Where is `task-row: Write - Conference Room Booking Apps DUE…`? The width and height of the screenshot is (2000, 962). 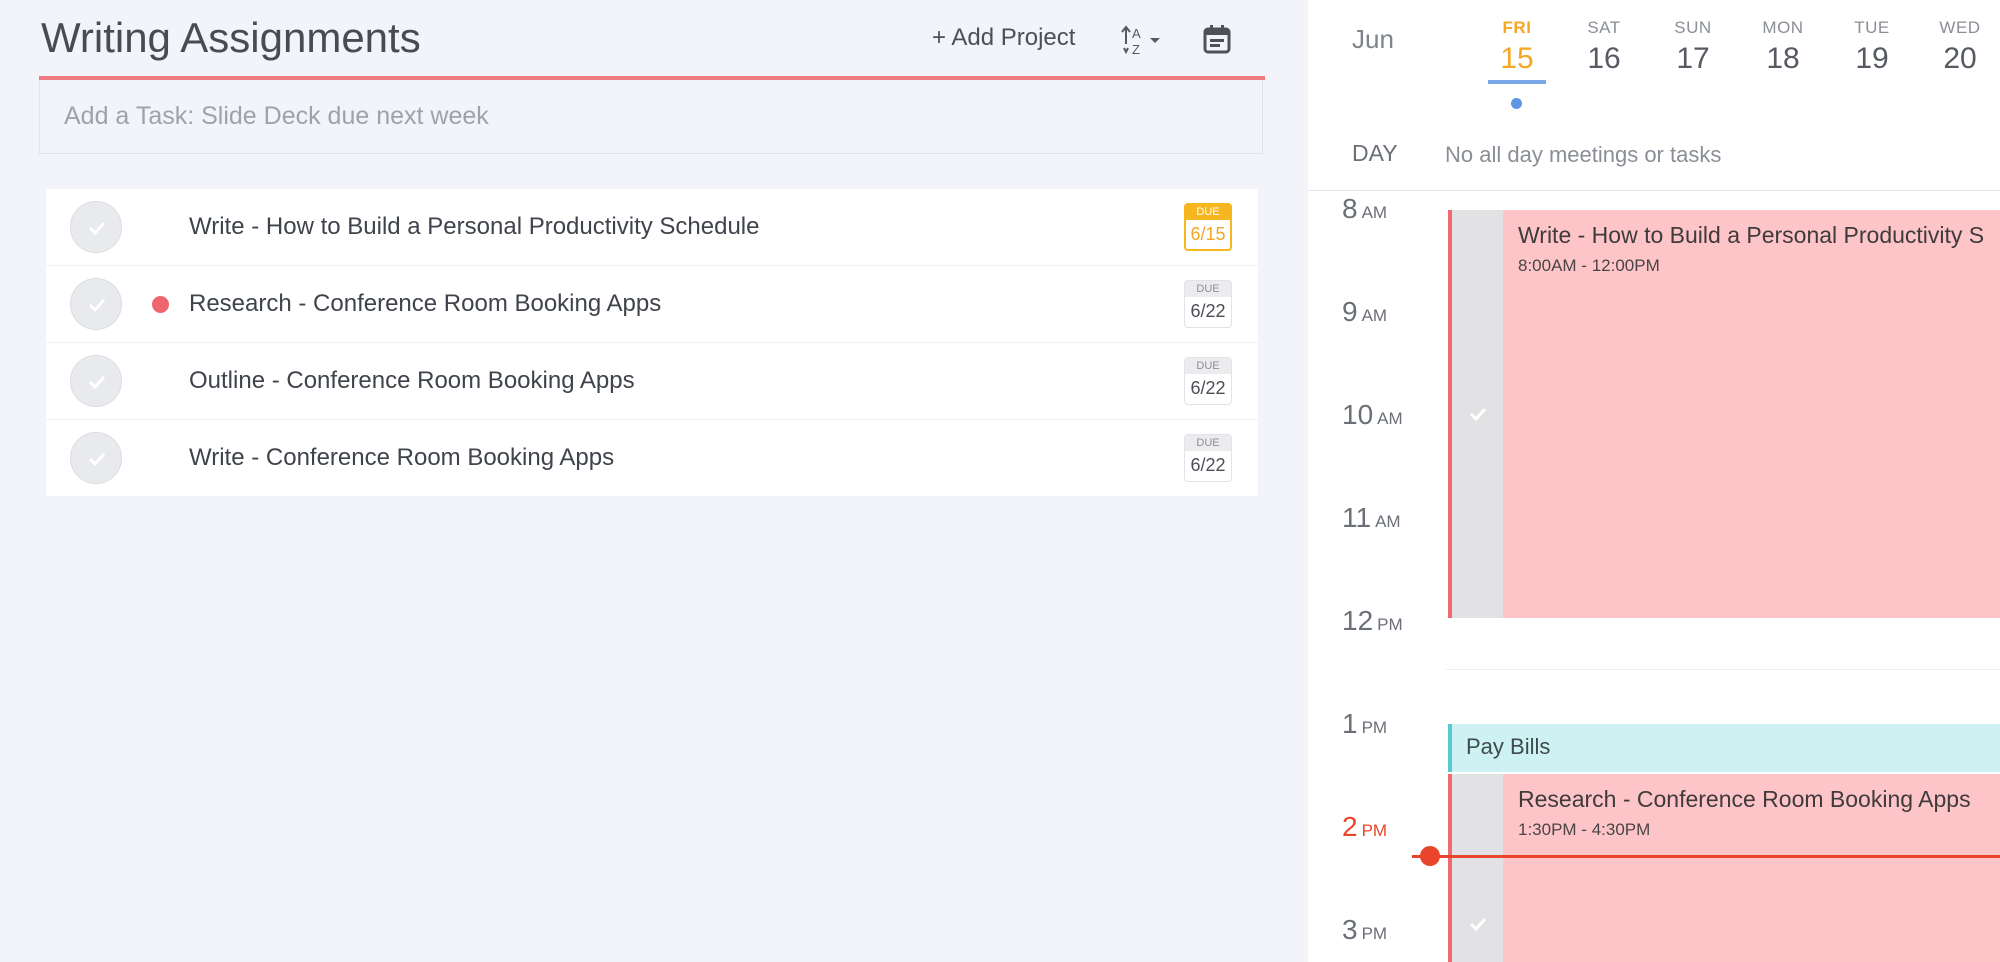
task-row: Write - Conference Room Booking Apps DUE… is located at coordinates (652, 458).